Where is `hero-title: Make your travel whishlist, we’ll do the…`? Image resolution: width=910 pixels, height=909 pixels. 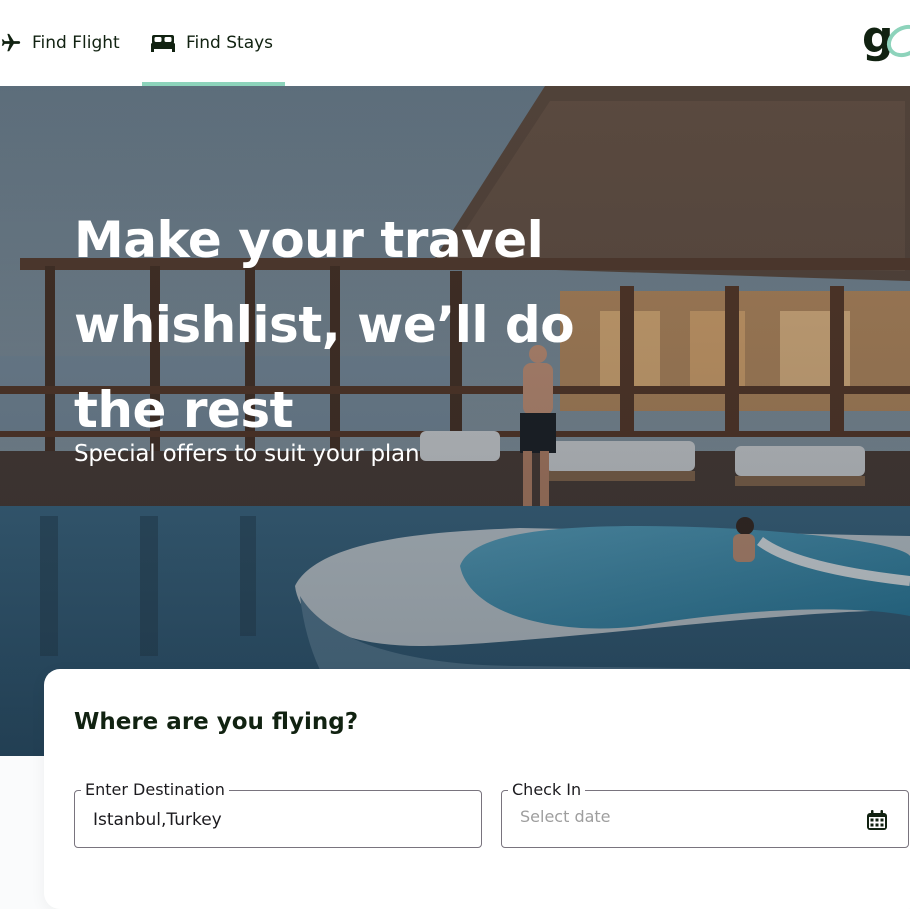
hero-title: Make your travel whishlist, we’ll do the… is located at coordinates (324, 325).